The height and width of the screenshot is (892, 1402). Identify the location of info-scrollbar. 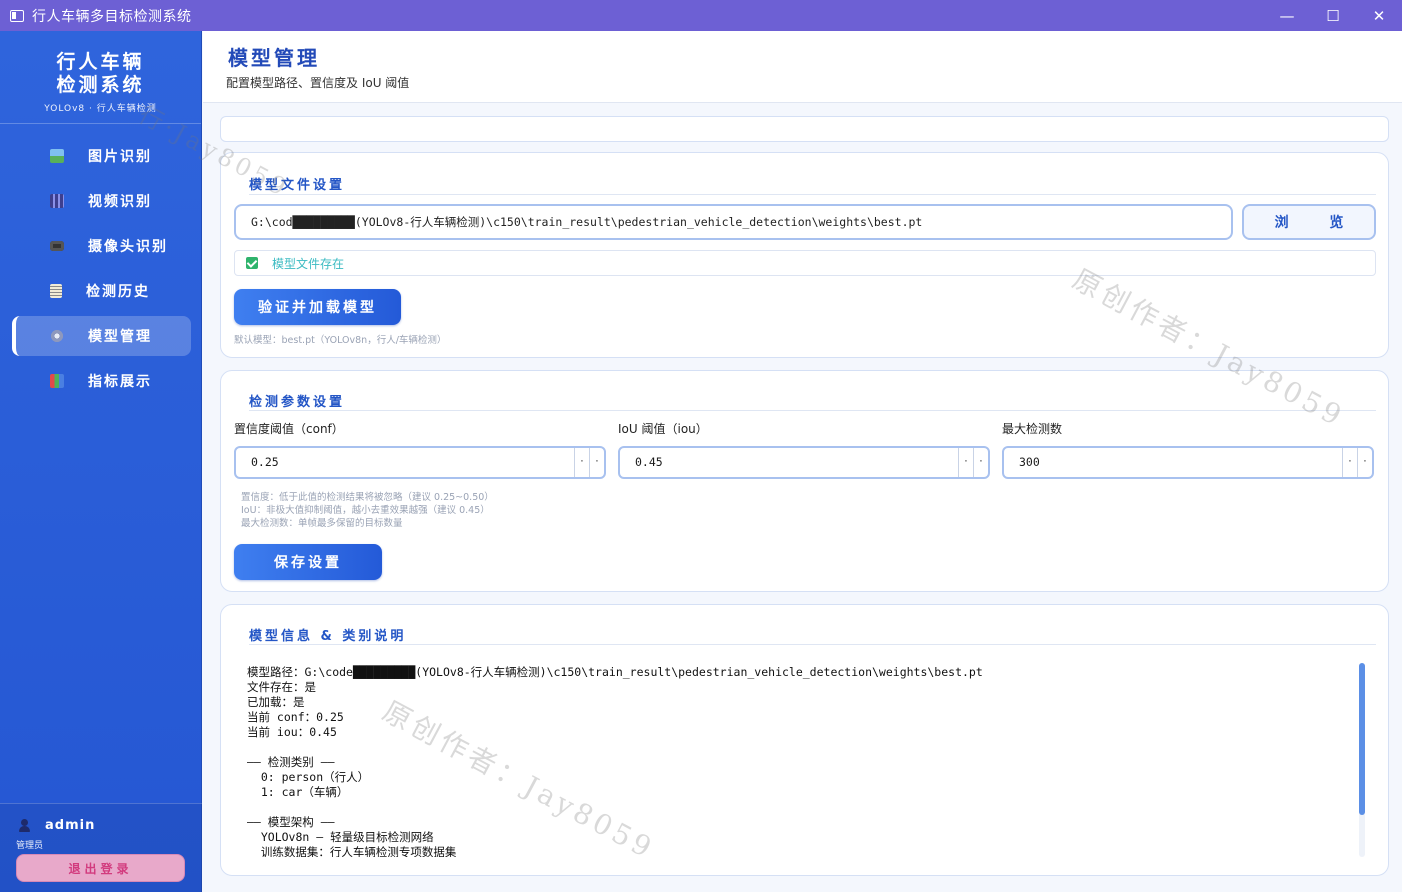
(1362, 760).